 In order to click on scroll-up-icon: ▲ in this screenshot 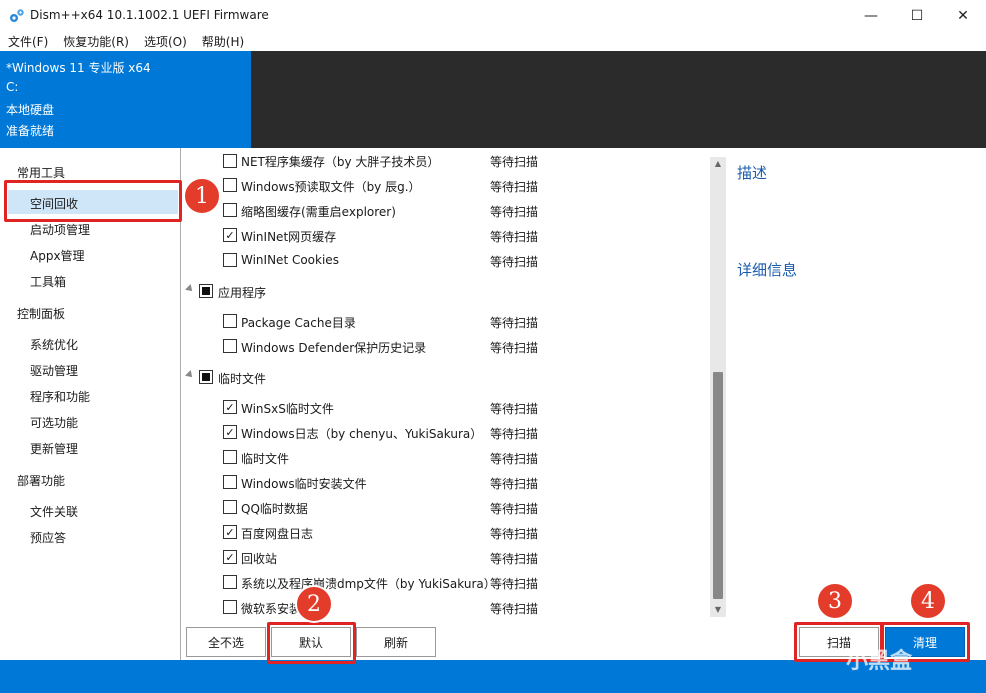, I will do `click(718, 164)`.